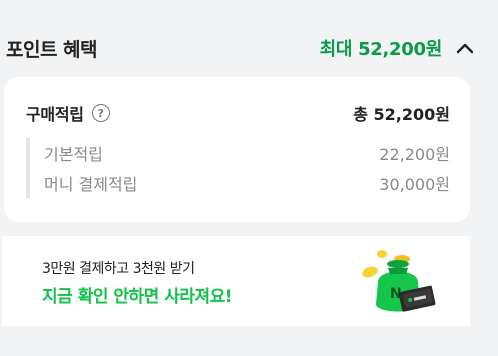  Describe the element at coordinates (401, 114) in the screenshot. I see `purchase-points-total: 총 52,200원` at that location.